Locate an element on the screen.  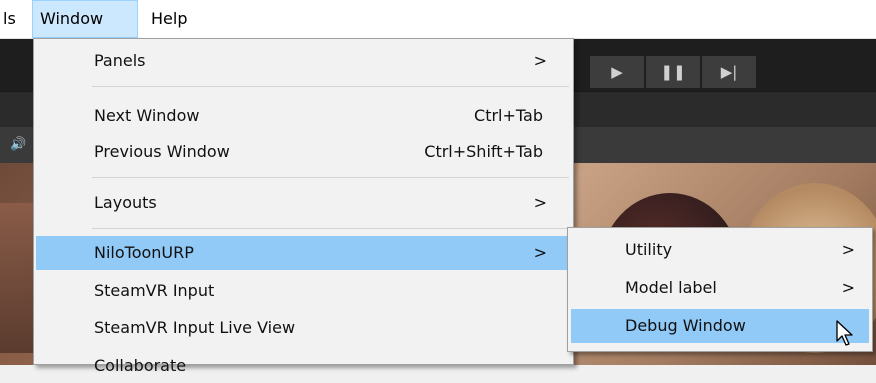
menu-item-nilotoonurp: NiloToonURP > is located at coordinates (303, 253).